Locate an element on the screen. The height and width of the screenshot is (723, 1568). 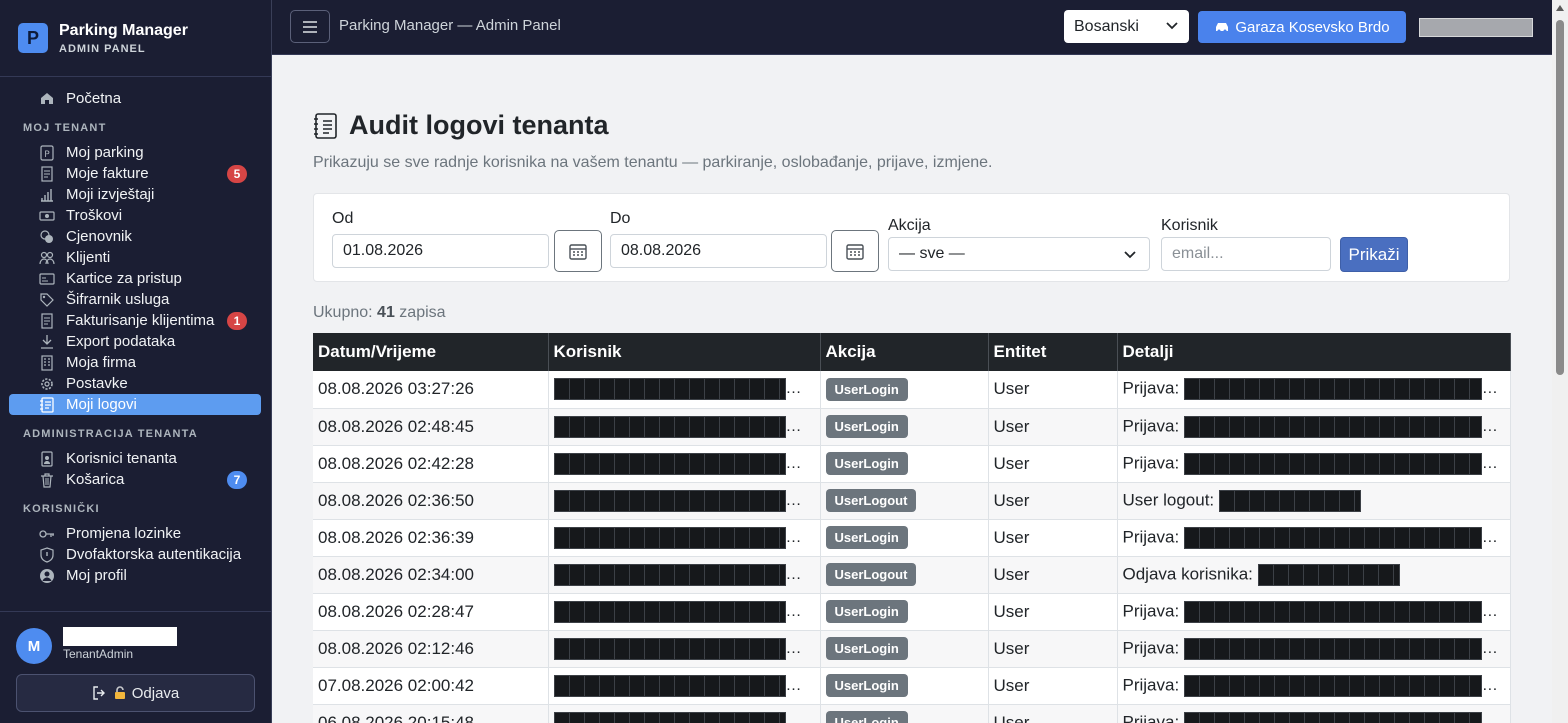
sidebar-item-klijenti: Klijenti is located at coordinates (135, 257).